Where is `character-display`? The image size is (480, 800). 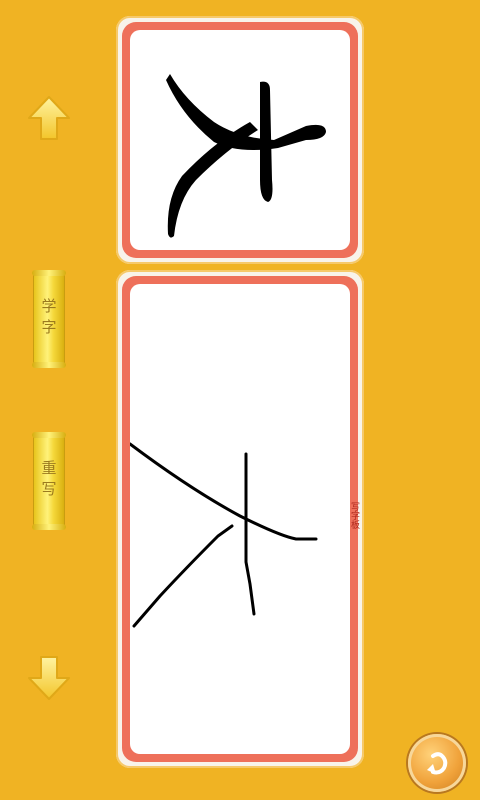
character-display is located at coordinates (240, 140).